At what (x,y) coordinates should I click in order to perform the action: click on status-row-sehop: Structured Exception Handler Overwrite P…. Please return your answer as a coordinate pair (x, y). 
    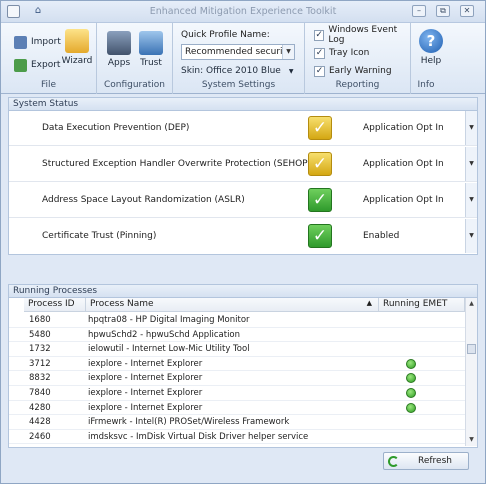
    Looking at the image, I should click on (243, 164).